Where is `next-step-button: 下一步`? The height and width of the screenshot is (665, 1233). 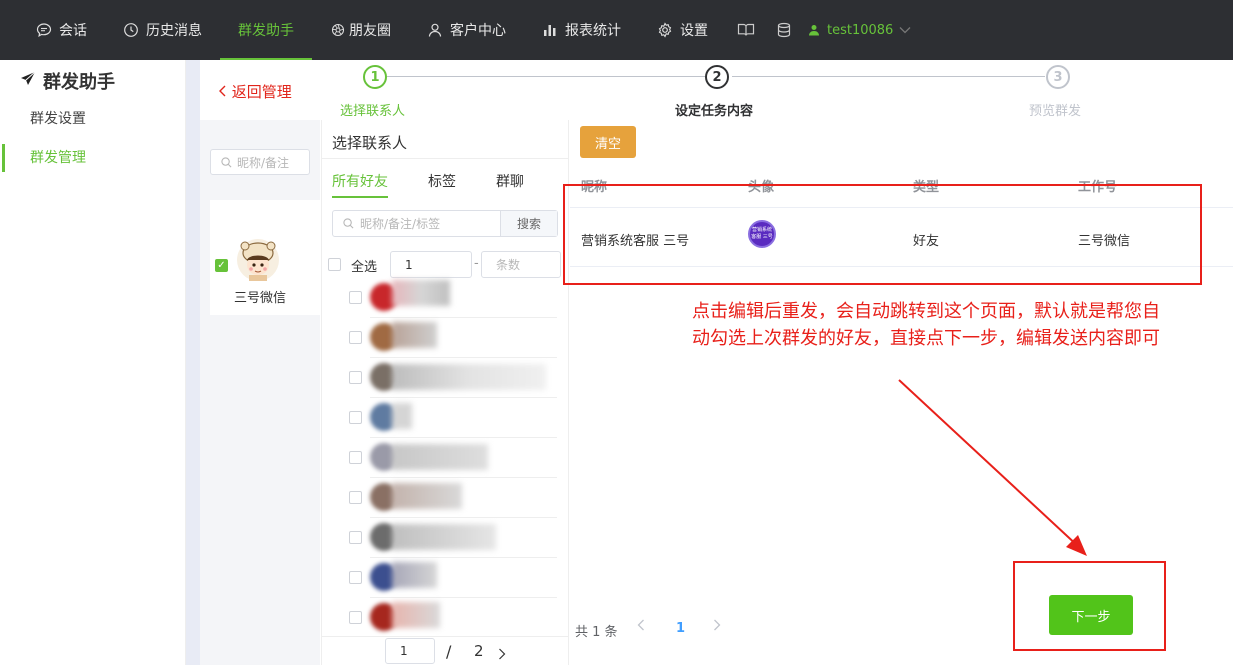
next-step-button: 下一步 is located at coordinates (1091, 615).